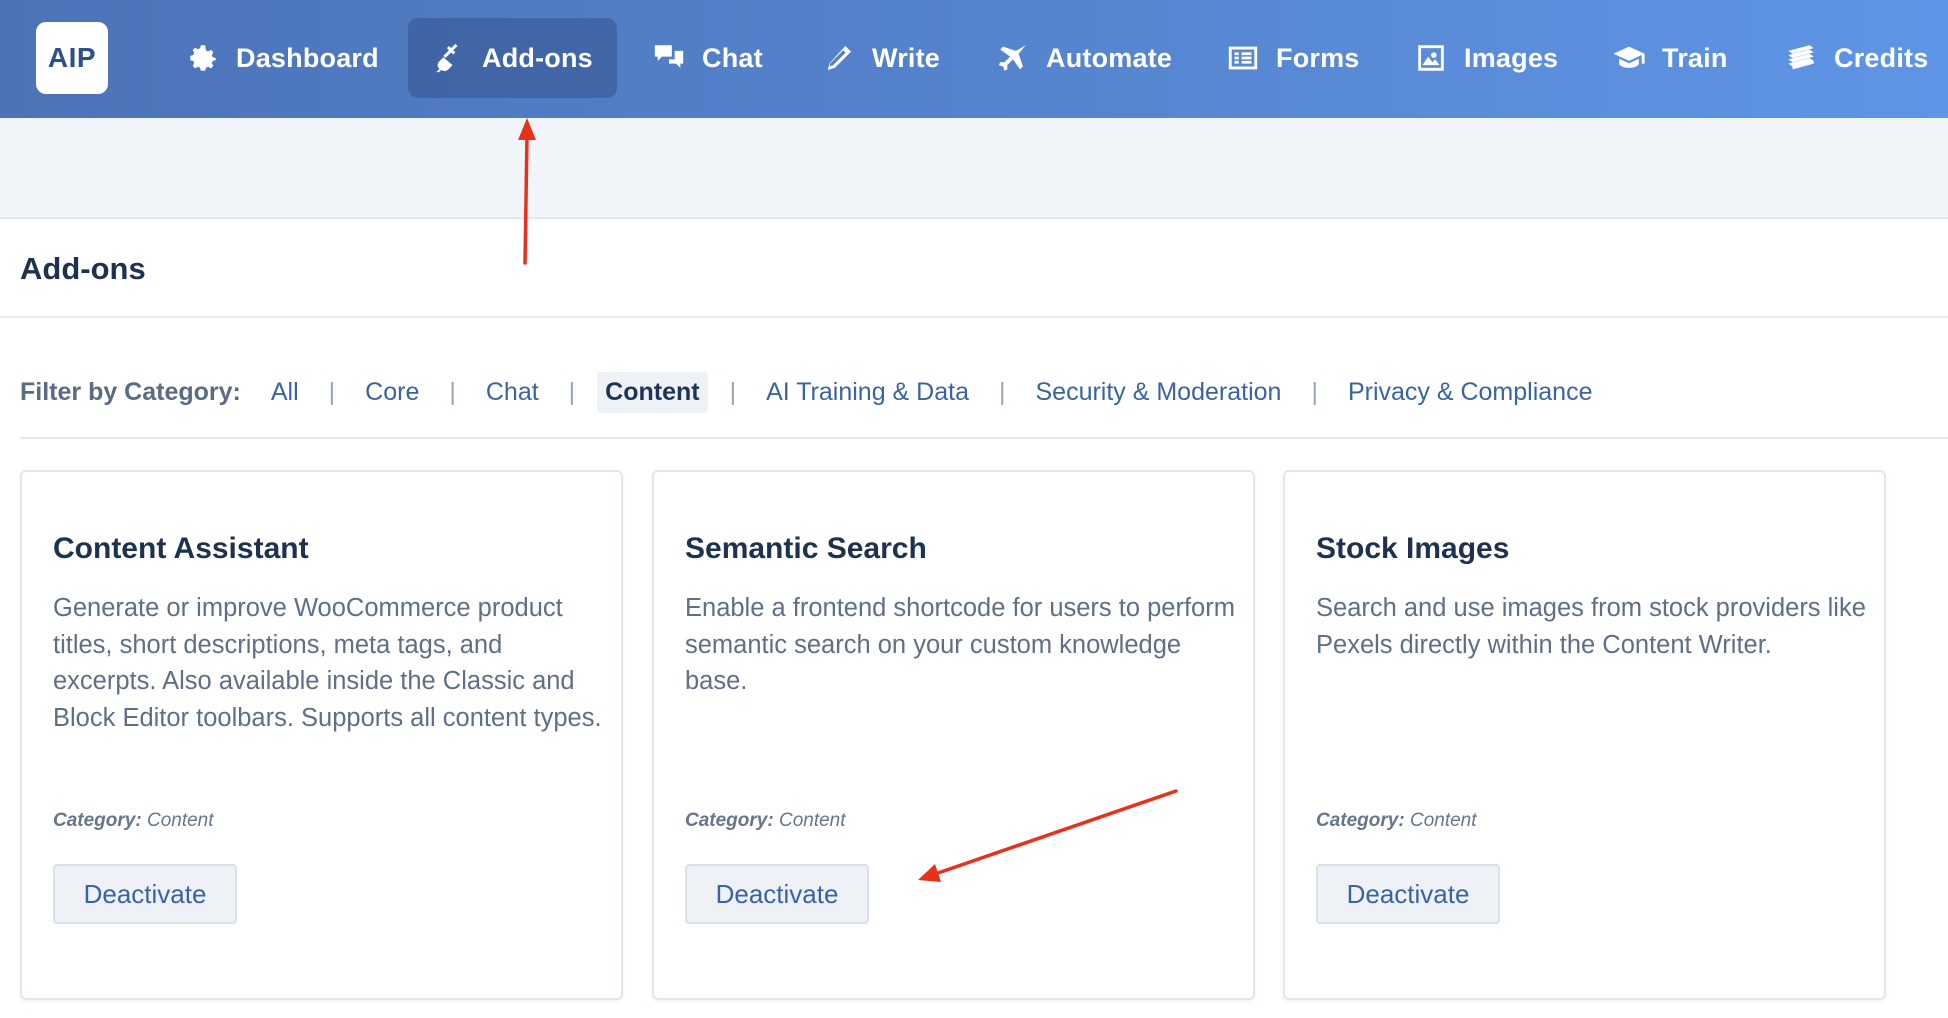 The height and width of the screenshot is (1018, 1948). Describe the element at coordinates (285, 392) in the screenshot. I see `filter-all: All` at that location.